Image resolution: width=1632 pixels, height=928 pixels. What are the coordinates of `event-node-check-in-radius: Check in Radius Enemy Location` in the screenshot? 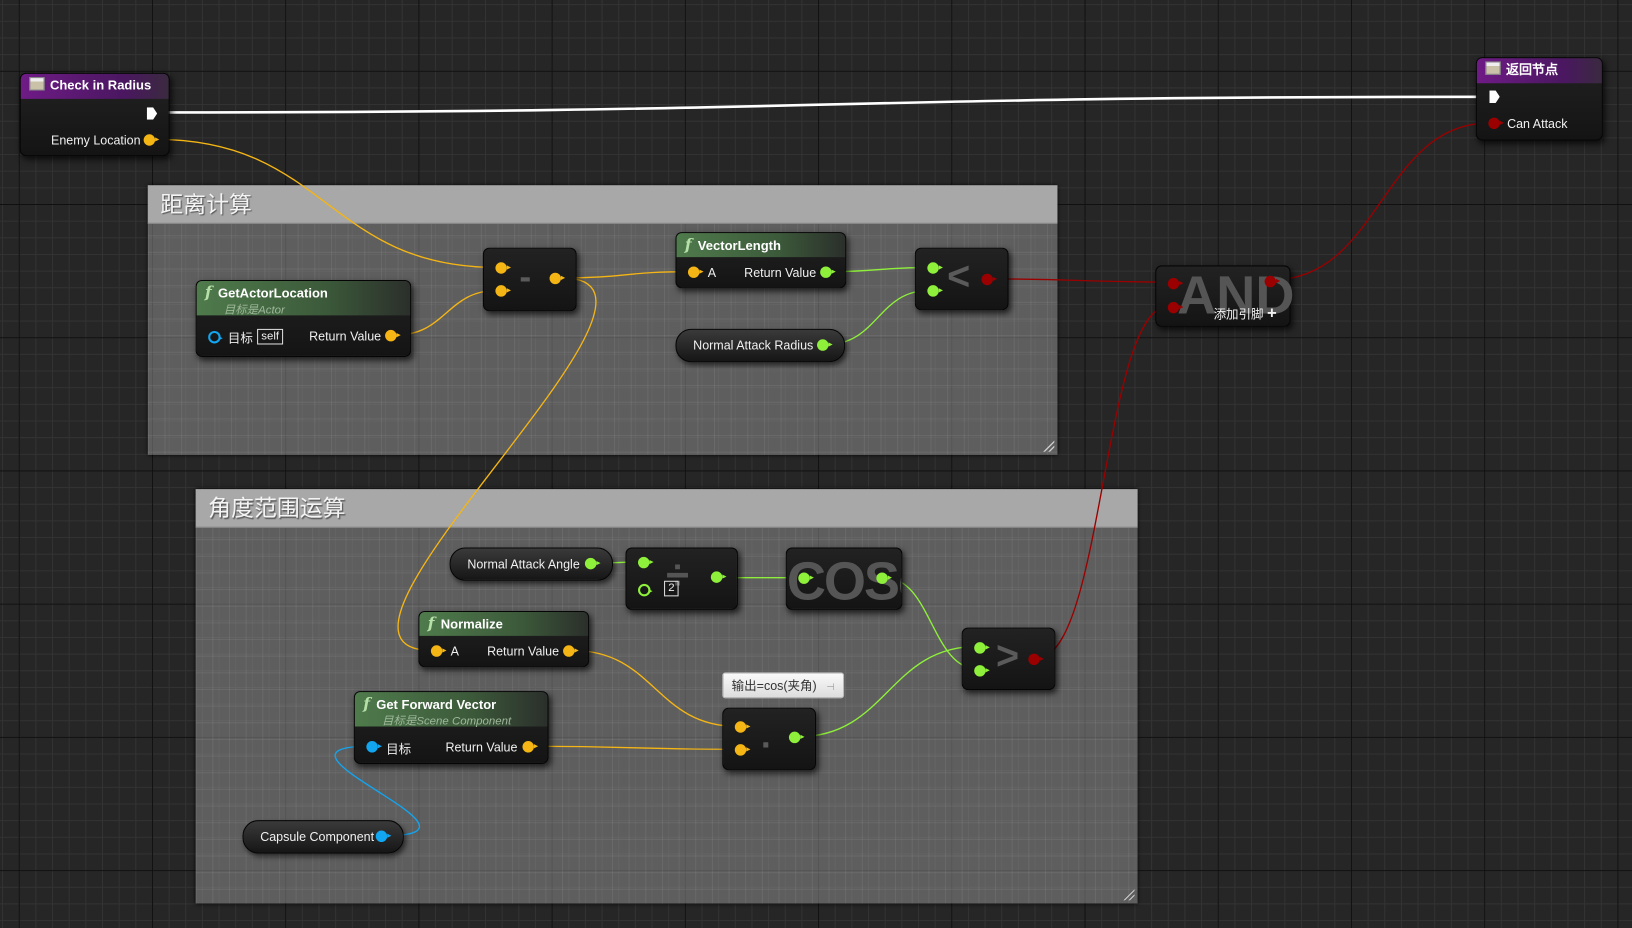 It's located at (94, 114).